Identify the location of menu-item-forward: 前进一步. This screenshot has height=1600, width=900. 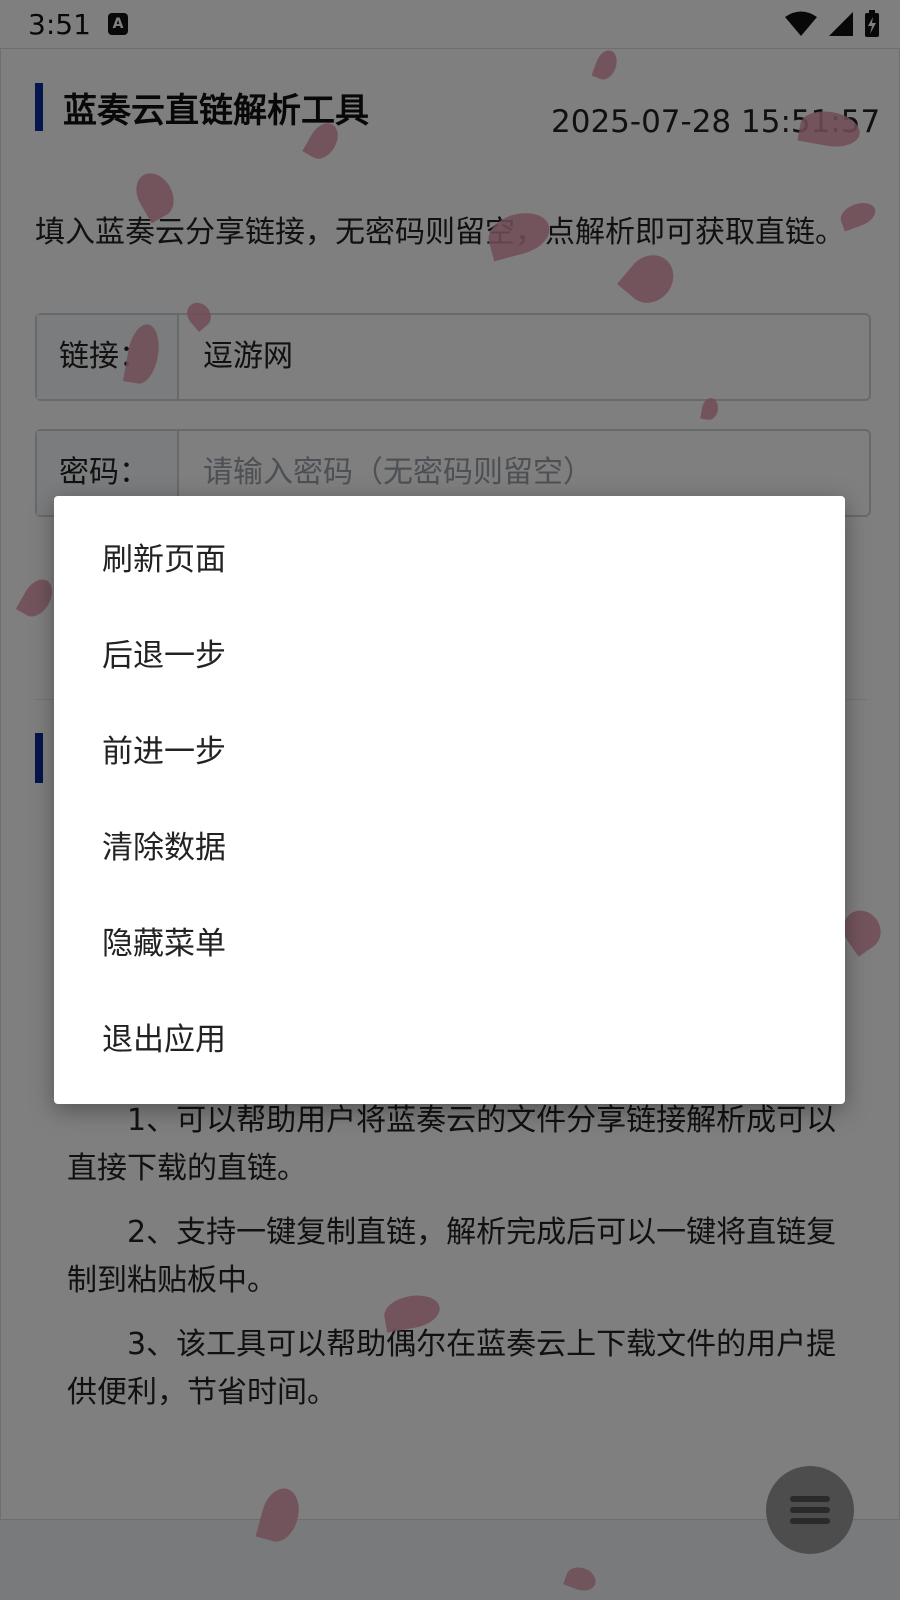
(449, 752).